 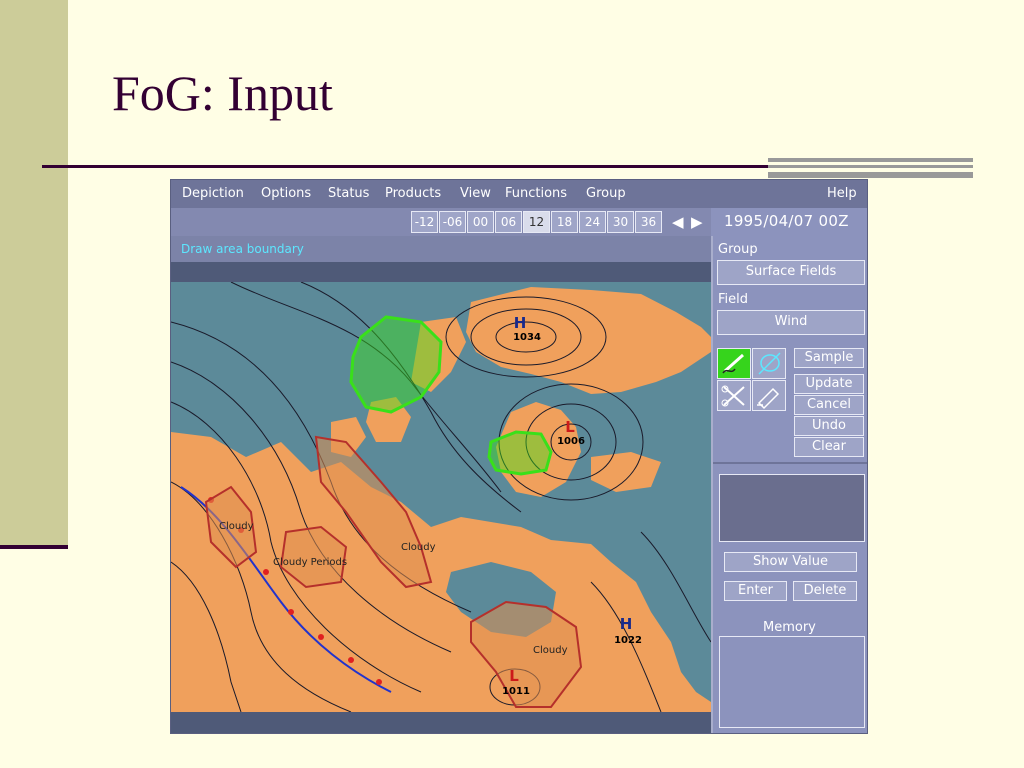 What do you see at coordinates (829, 426) in the screenshot?
I see `undo-button: Undo` at bounding box center [829, 426].